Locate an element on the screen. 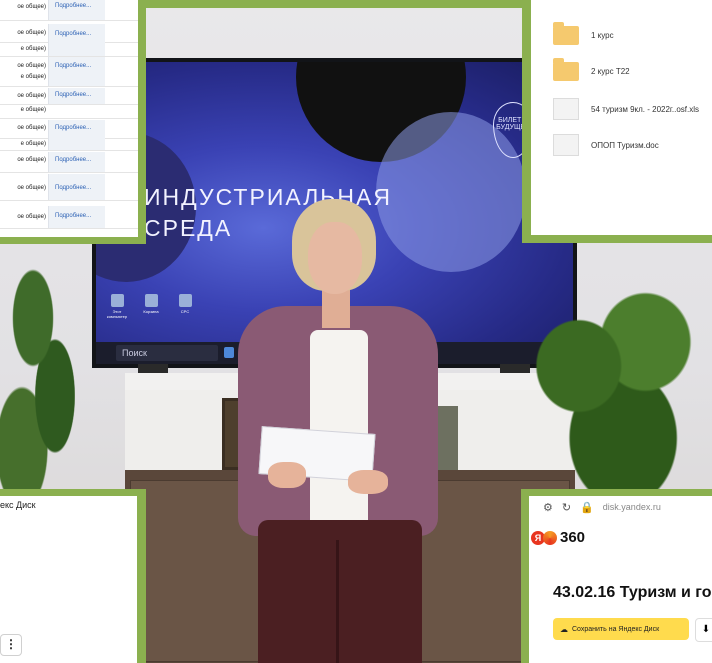 This screenshot has height=663, width=712. address-bar: ⚙ ↻ 🔒 disk.yandex.ru is located at coordinates (620, 507).